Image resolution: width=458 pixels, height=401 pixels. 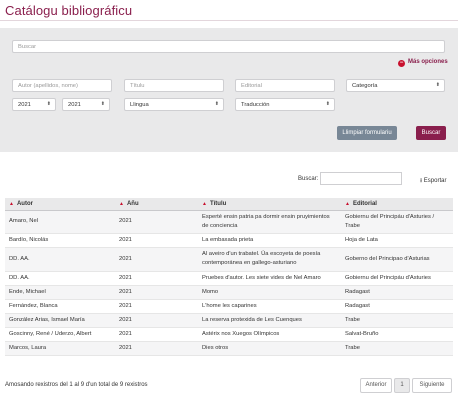 What do you see at coordinates (269, 306) in the screenshot?
I see `cell-title: L'home les caparines` at bounding box center [269, 306].